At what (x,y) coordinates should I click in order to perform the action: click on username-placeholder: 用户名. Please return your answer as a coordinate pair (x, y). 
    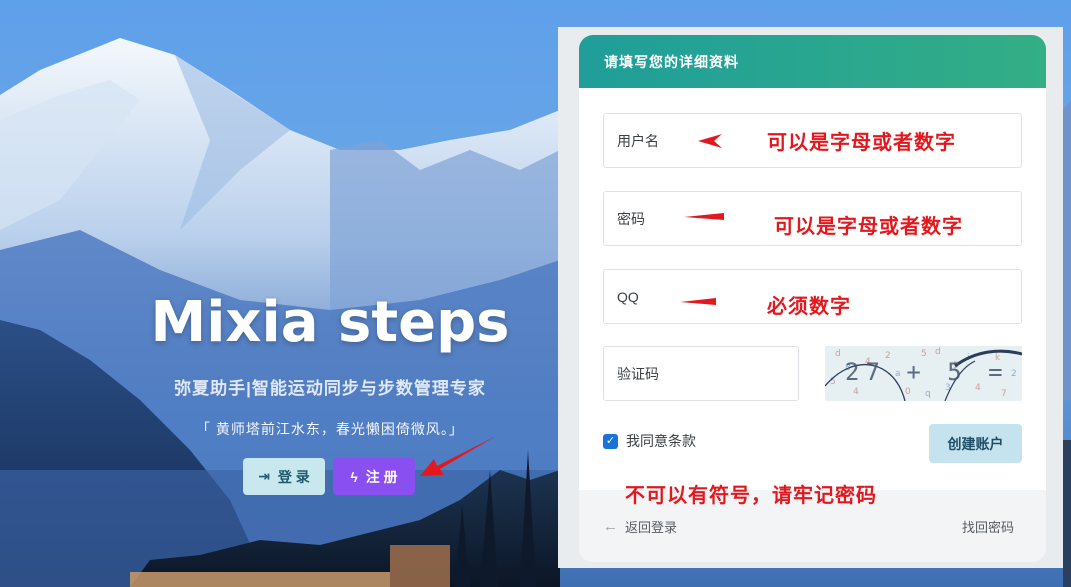
    Looking at the image, I should click on (638, 140).